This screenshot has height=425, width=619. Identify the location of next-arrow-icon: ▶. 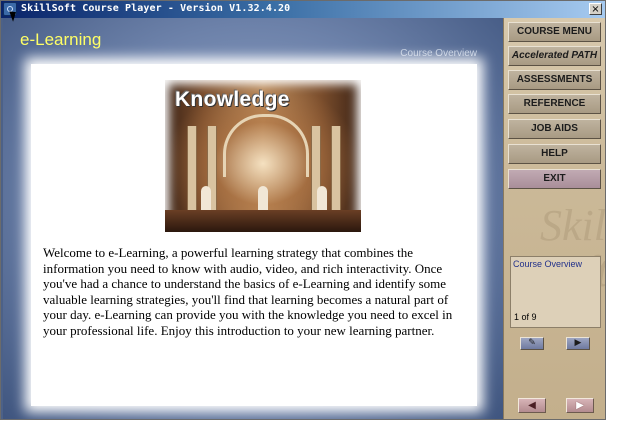
(580, 405).